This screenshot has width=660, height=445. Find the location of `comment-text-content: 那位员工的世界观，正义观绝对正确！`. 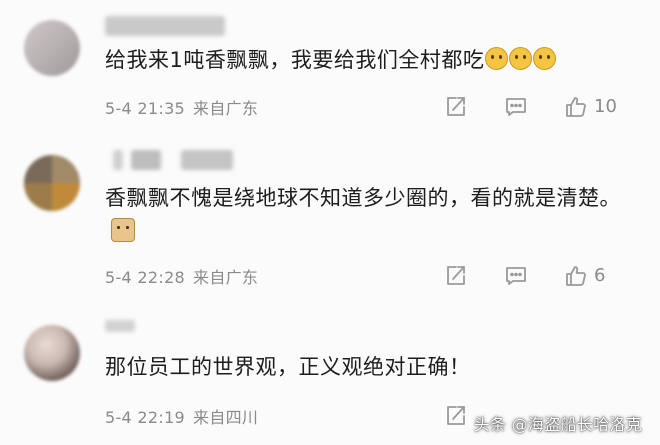

comment-text-content: 那位员工的世界观，正义观绝对正确！ is located at coordinates (288, 367).